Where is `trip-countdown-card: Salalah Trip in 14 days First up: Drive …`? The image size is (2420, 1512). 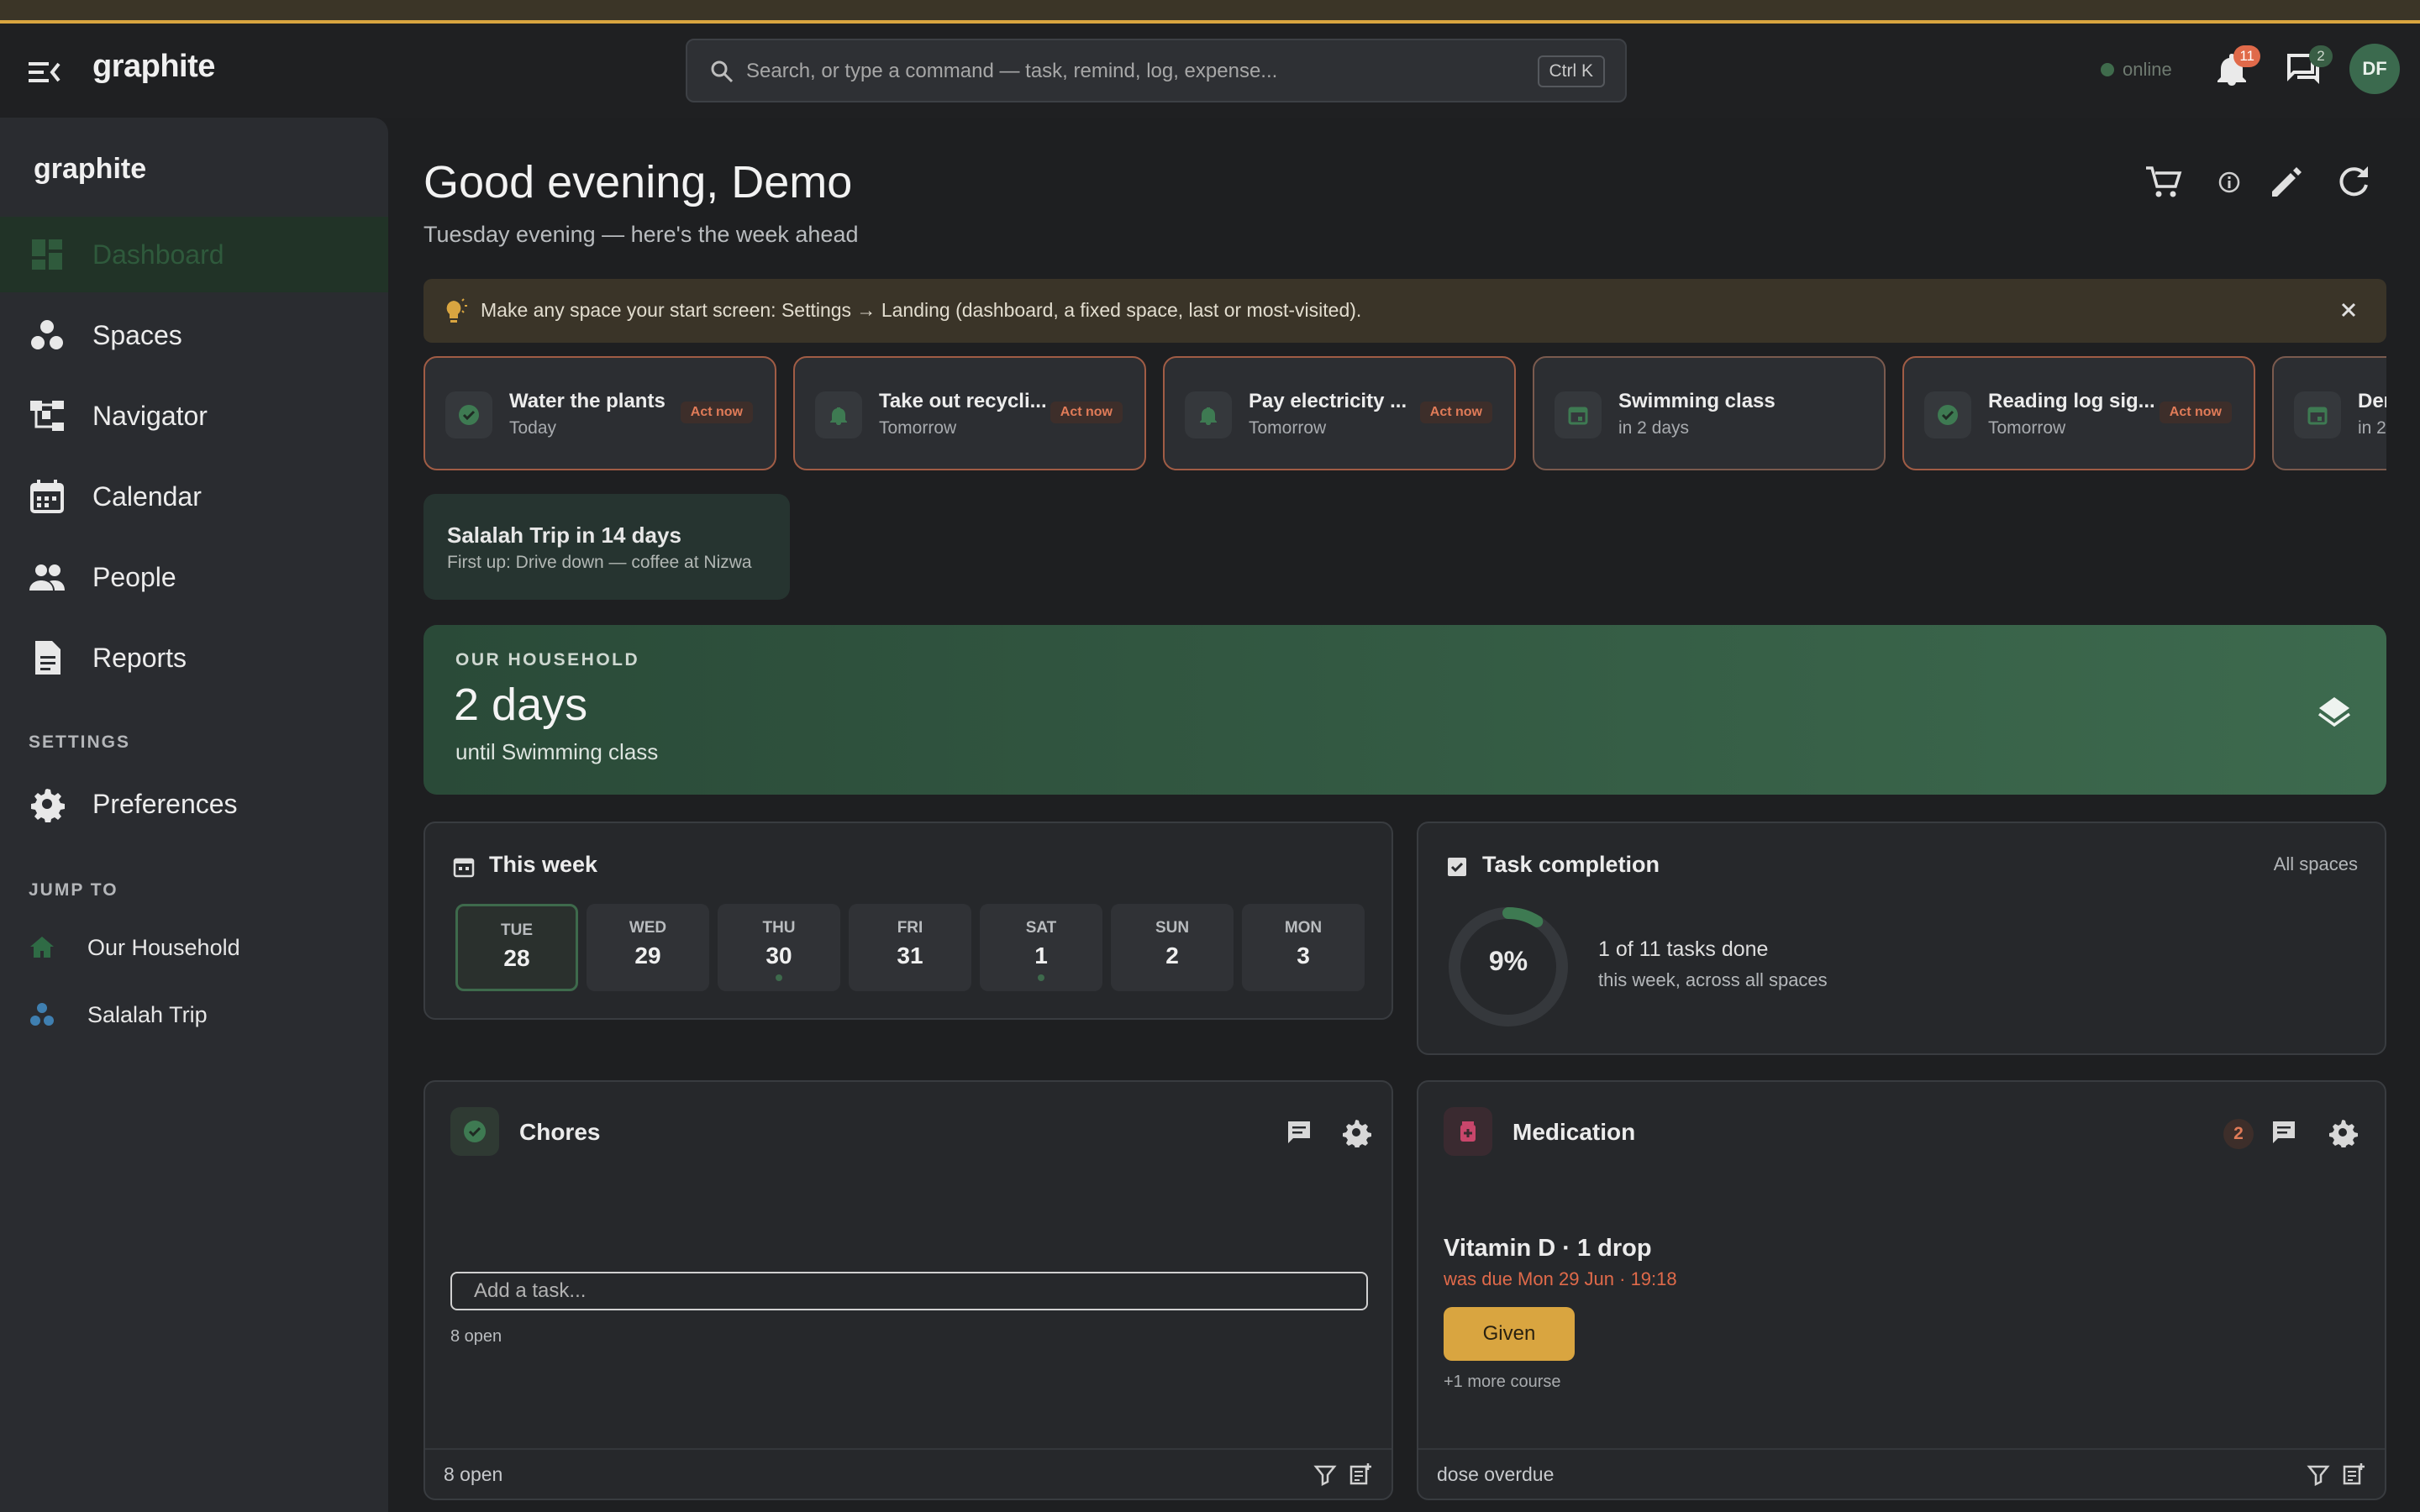 trip-countdown-card: Salalah Trip in 14 days First up: Drive … is located at coordinates (607, 547).